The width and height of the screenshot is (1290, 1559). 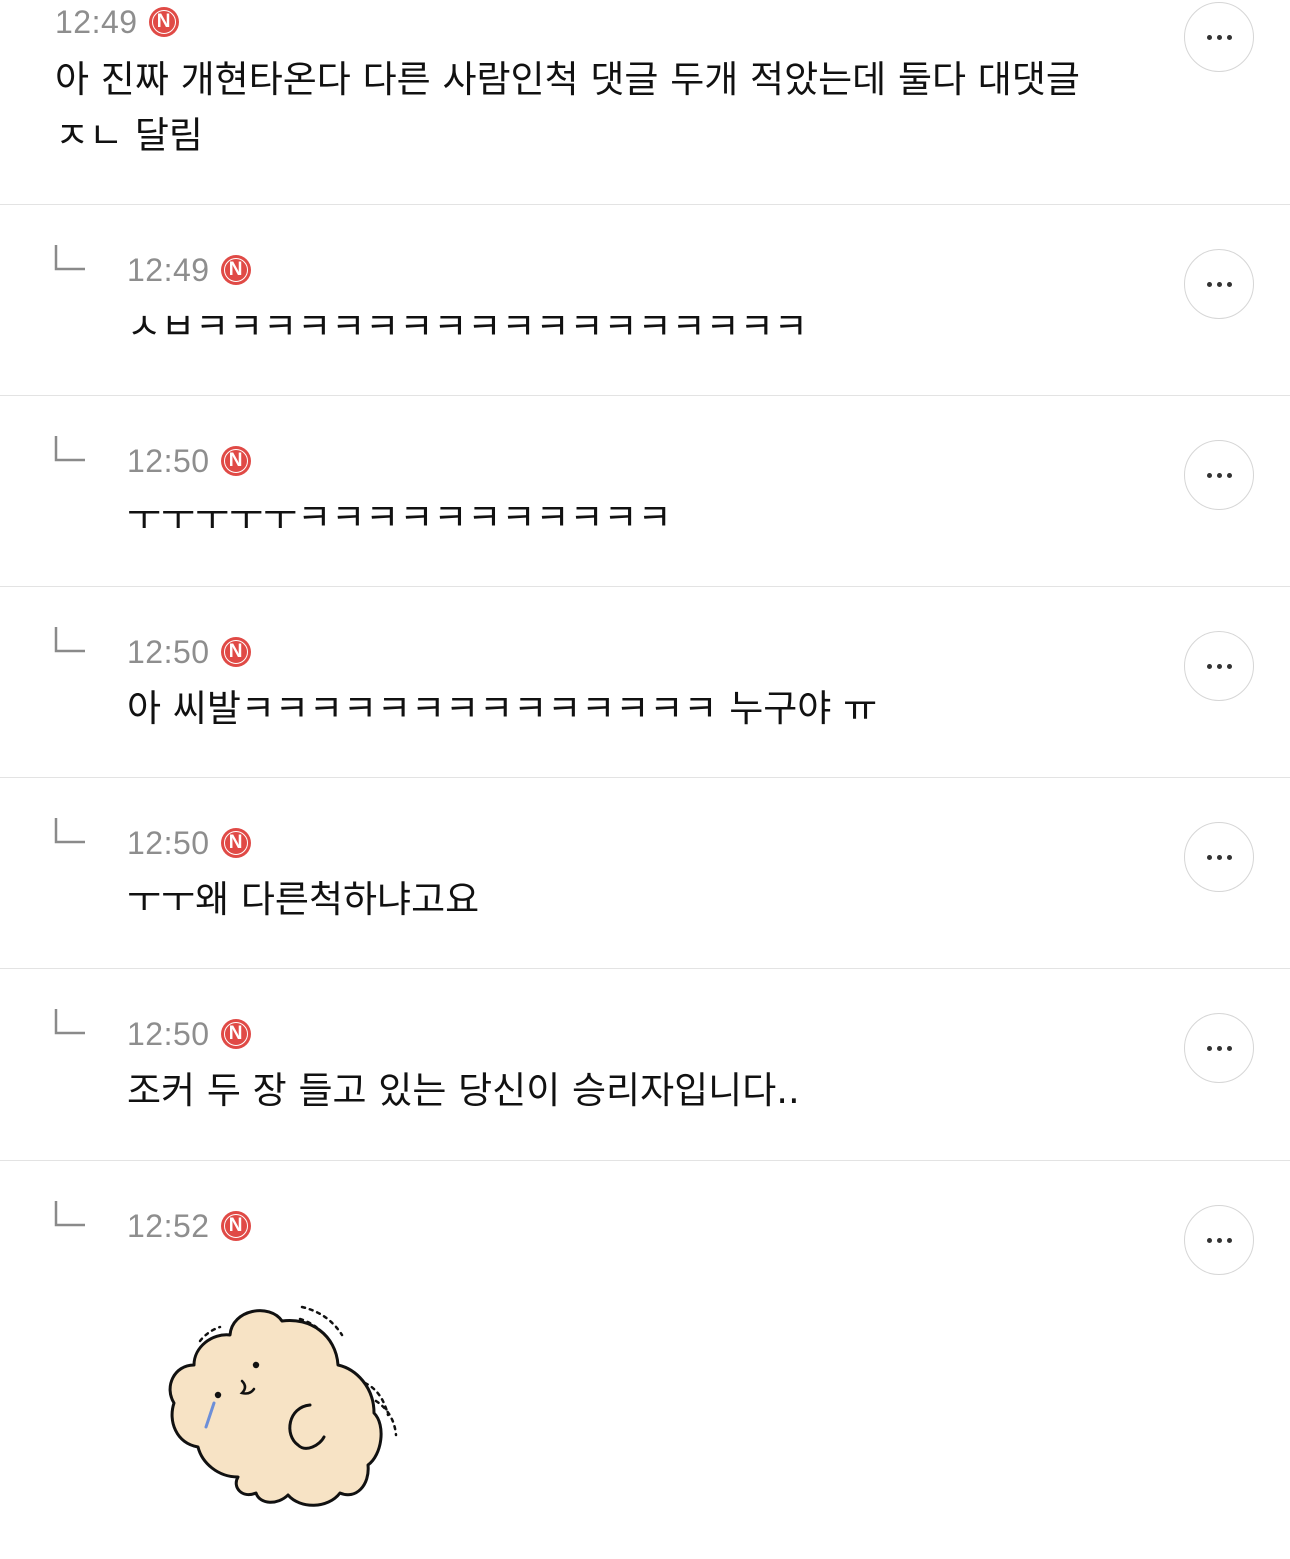 What do you see at coordinates (467, 326) in the screenshot?
I see `comment-text: ㅅㅂㅋㅋㅋㅋㅋㅋㅋㅋㅋㅋㅋㅋㅋㅋㅋㅋㅋㅋ` at bounding box center [467, 326].